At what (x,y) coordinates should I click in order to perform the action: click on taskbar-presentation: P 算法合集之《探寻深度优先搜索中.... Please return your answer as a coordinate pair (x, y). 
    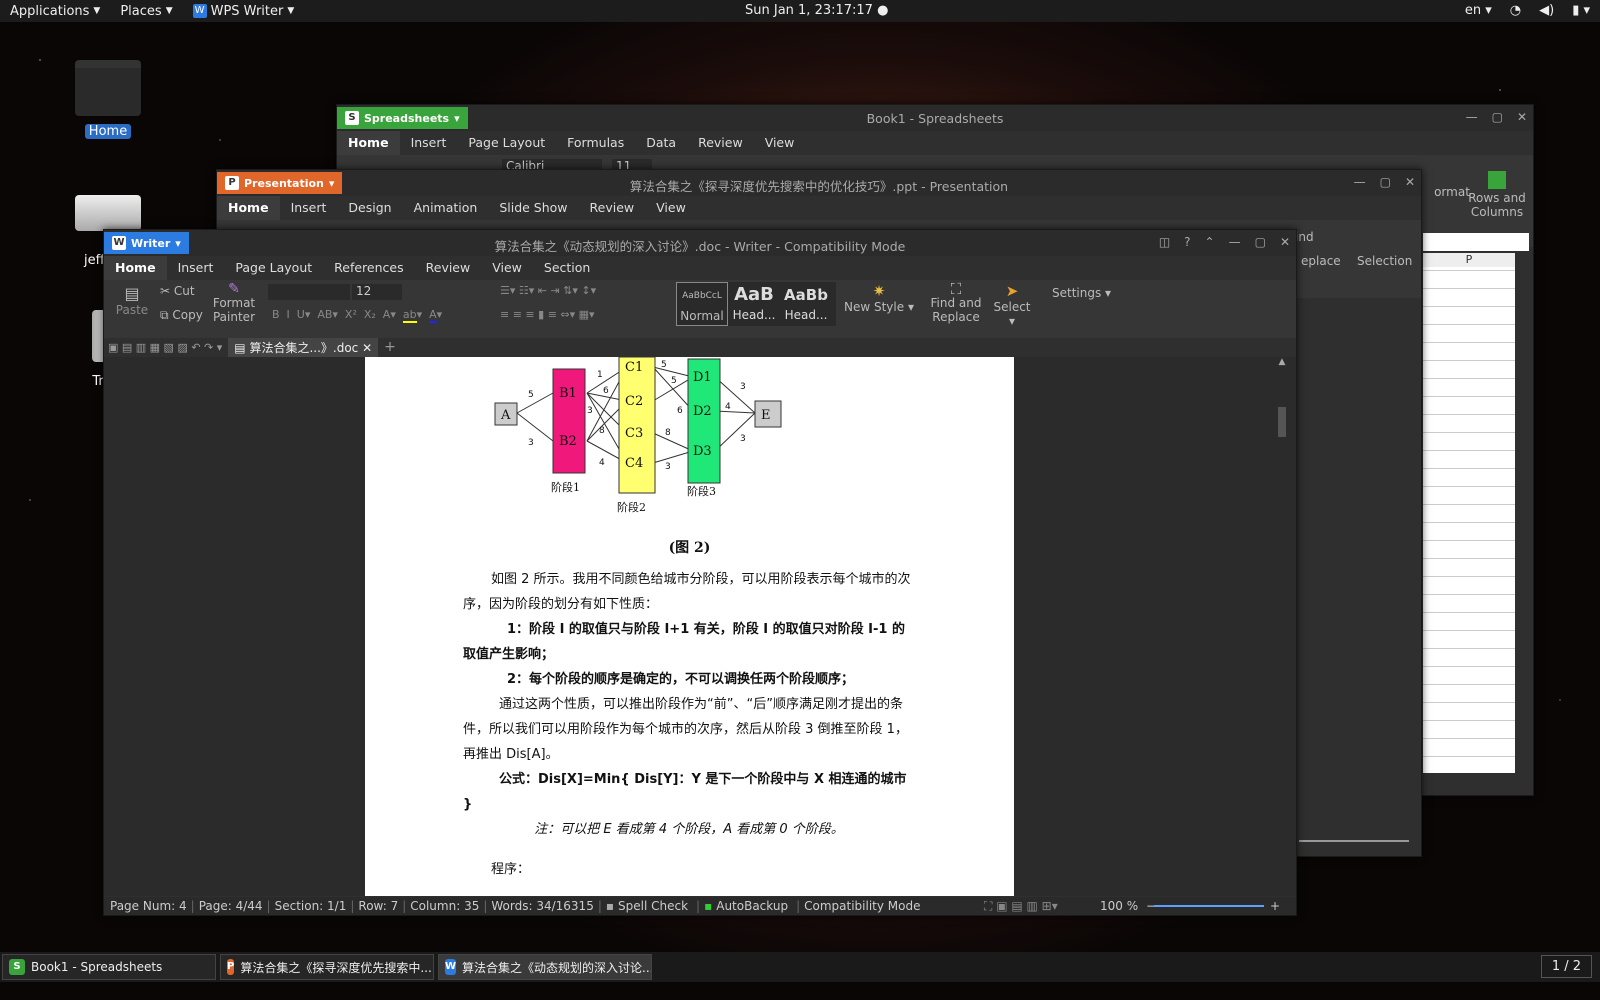
    Looking at the image, I should click on (327, 967).